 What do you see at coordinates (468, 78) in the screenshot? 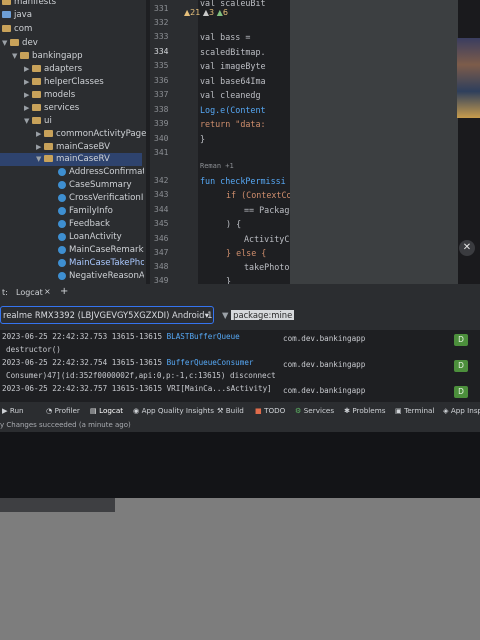
I see `background-window-preview` at bounding box center [468, 78].